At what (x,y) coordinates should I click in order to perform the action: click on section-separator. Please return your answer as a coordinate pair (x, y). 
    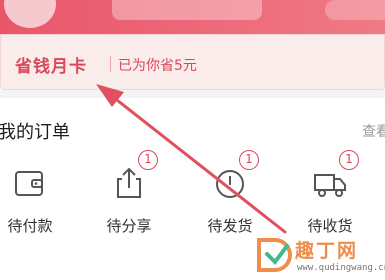
    Looking at the image, I should click on (192, 94).